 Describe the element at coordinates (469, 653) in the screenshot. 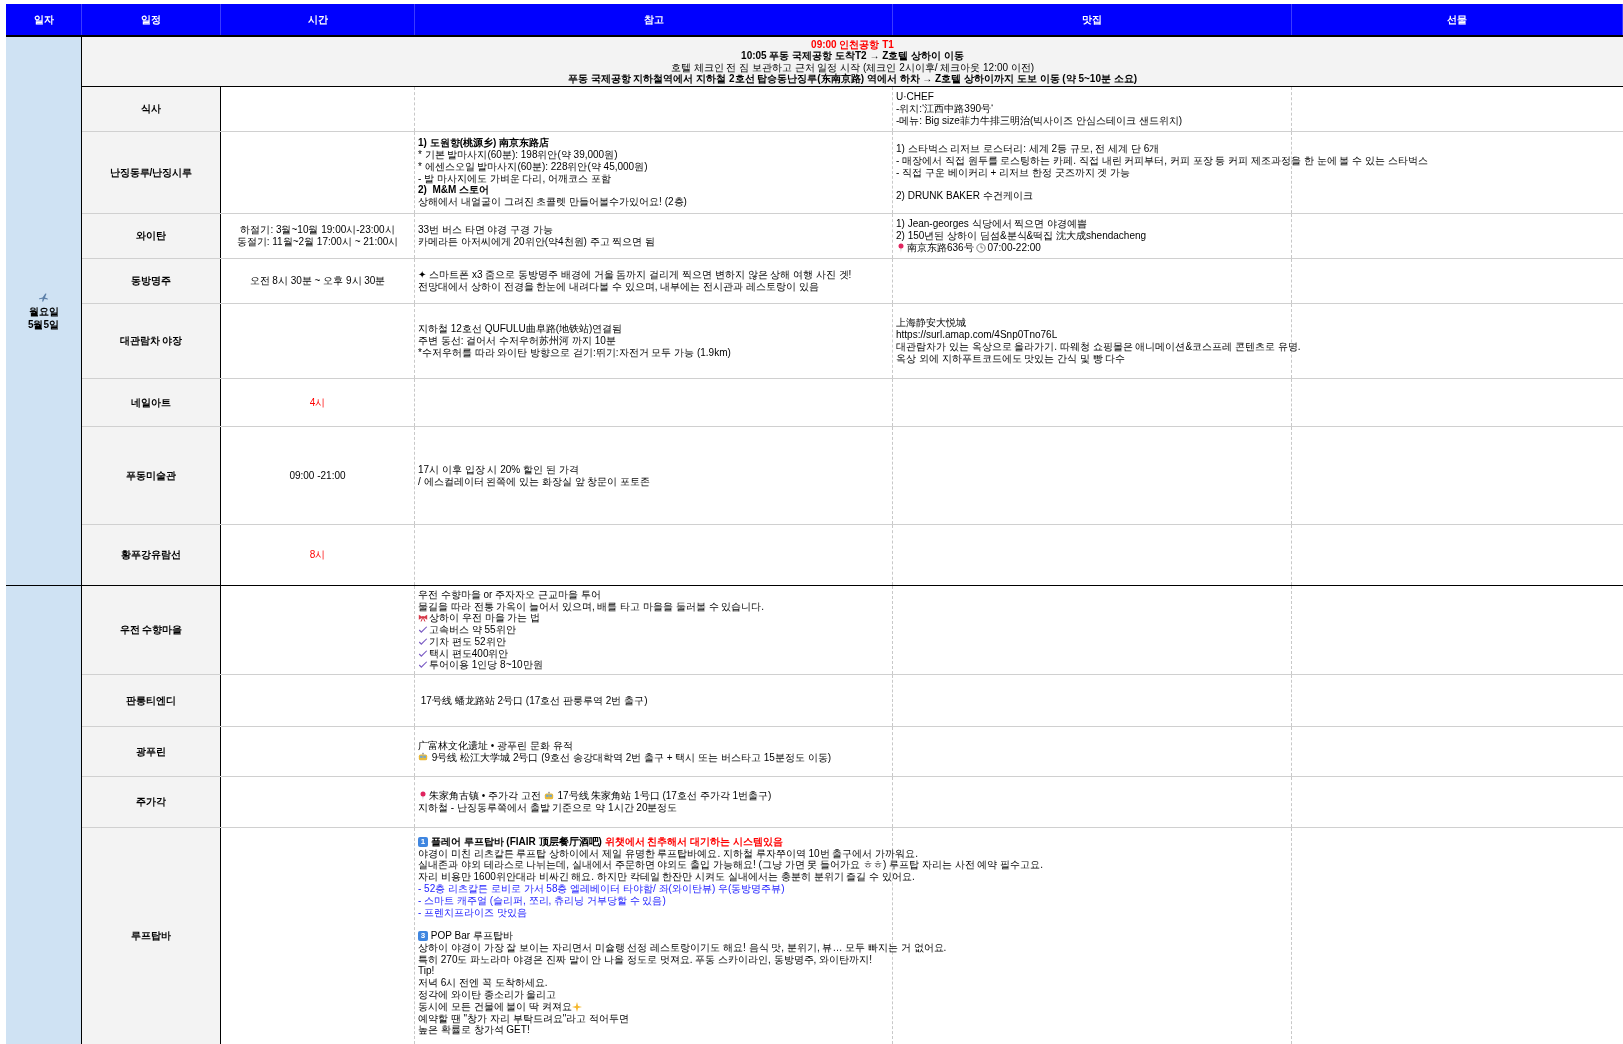

I see `note-text: 택시 편도400위안` at that location.